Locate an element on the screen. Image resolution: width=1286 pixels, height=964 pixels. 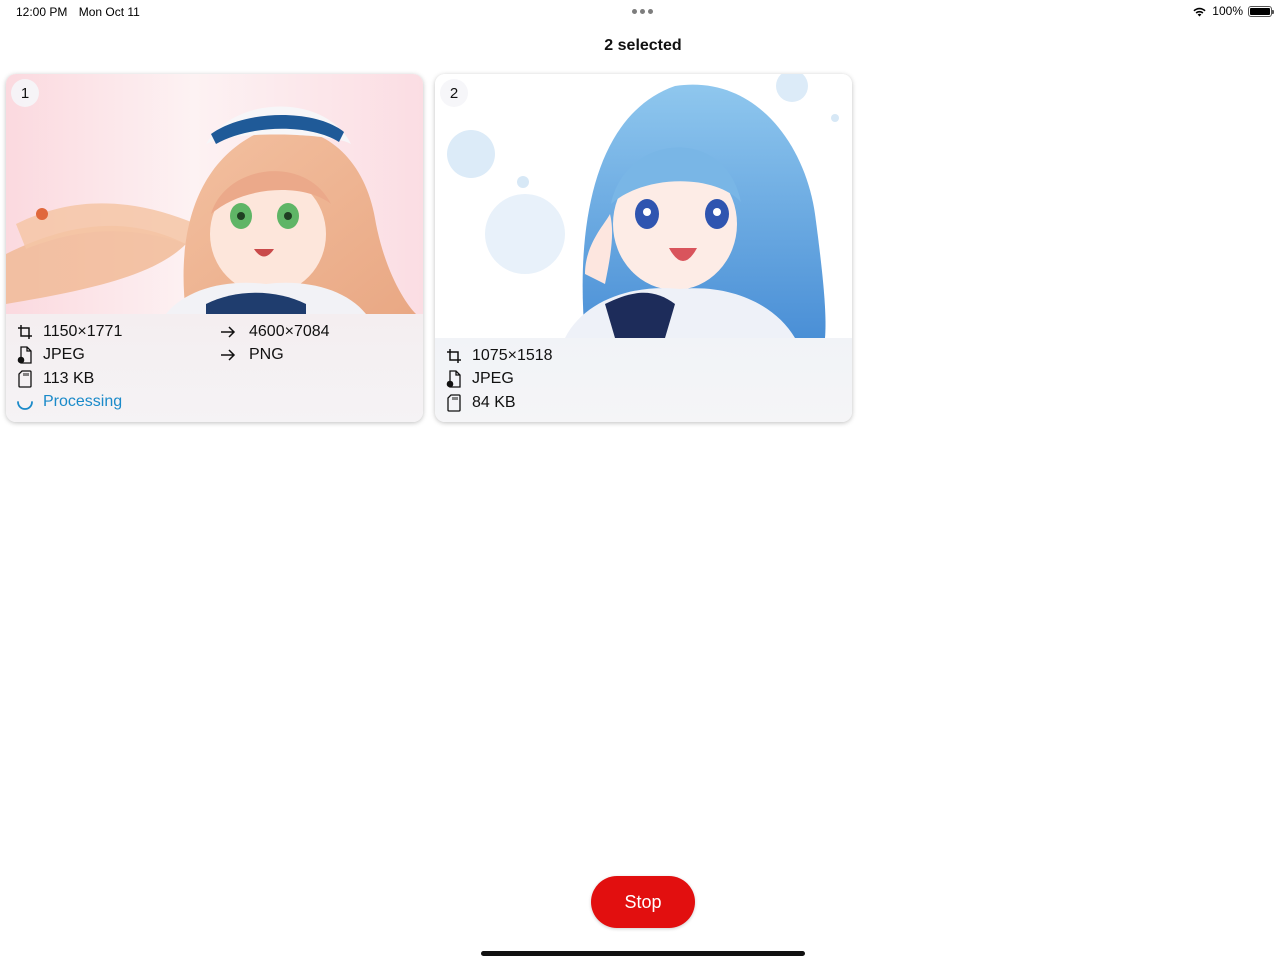
status-time: 12:00 PM is located at coordinates (42, 12).